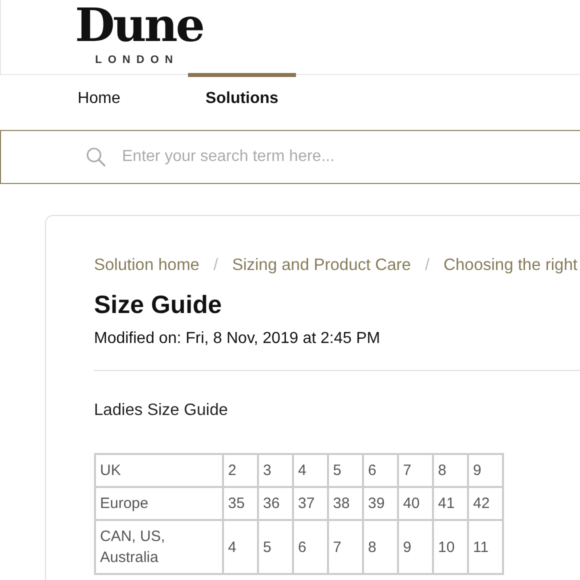  I want to click on nav-tab: Solutions, so click(242, 93).